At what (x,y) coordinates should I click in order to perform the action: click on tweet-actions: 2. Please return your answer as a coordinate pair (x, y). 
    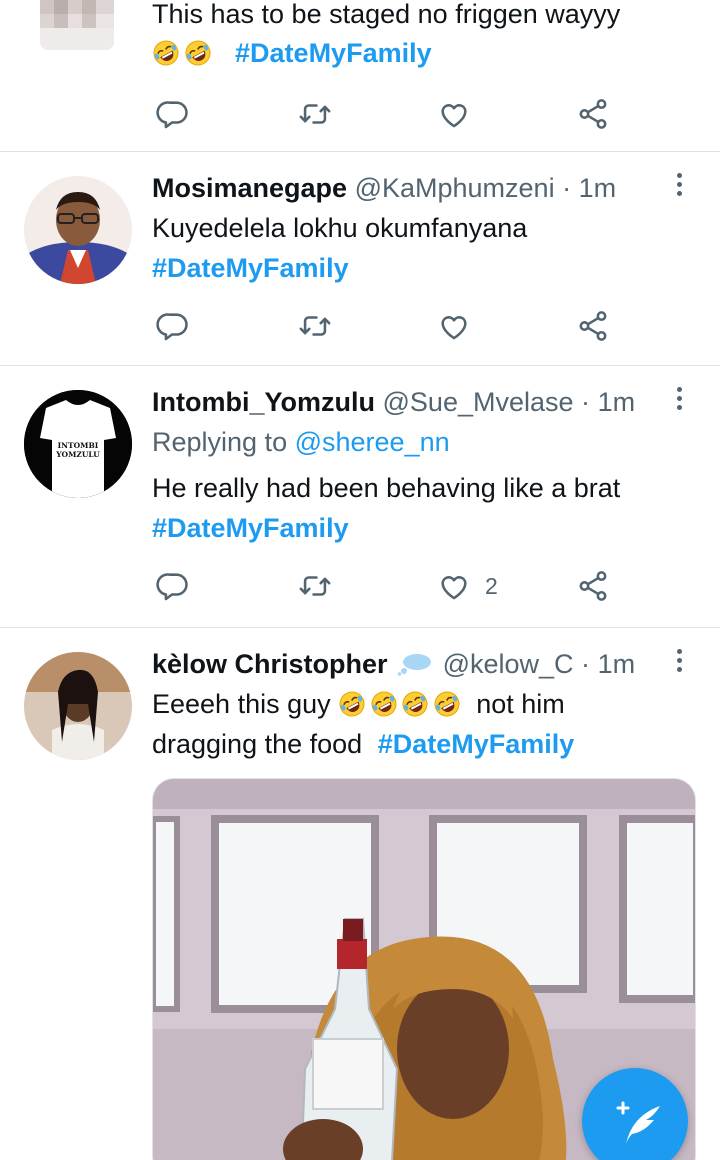
    Looking at the image, I should click on (402, 586).